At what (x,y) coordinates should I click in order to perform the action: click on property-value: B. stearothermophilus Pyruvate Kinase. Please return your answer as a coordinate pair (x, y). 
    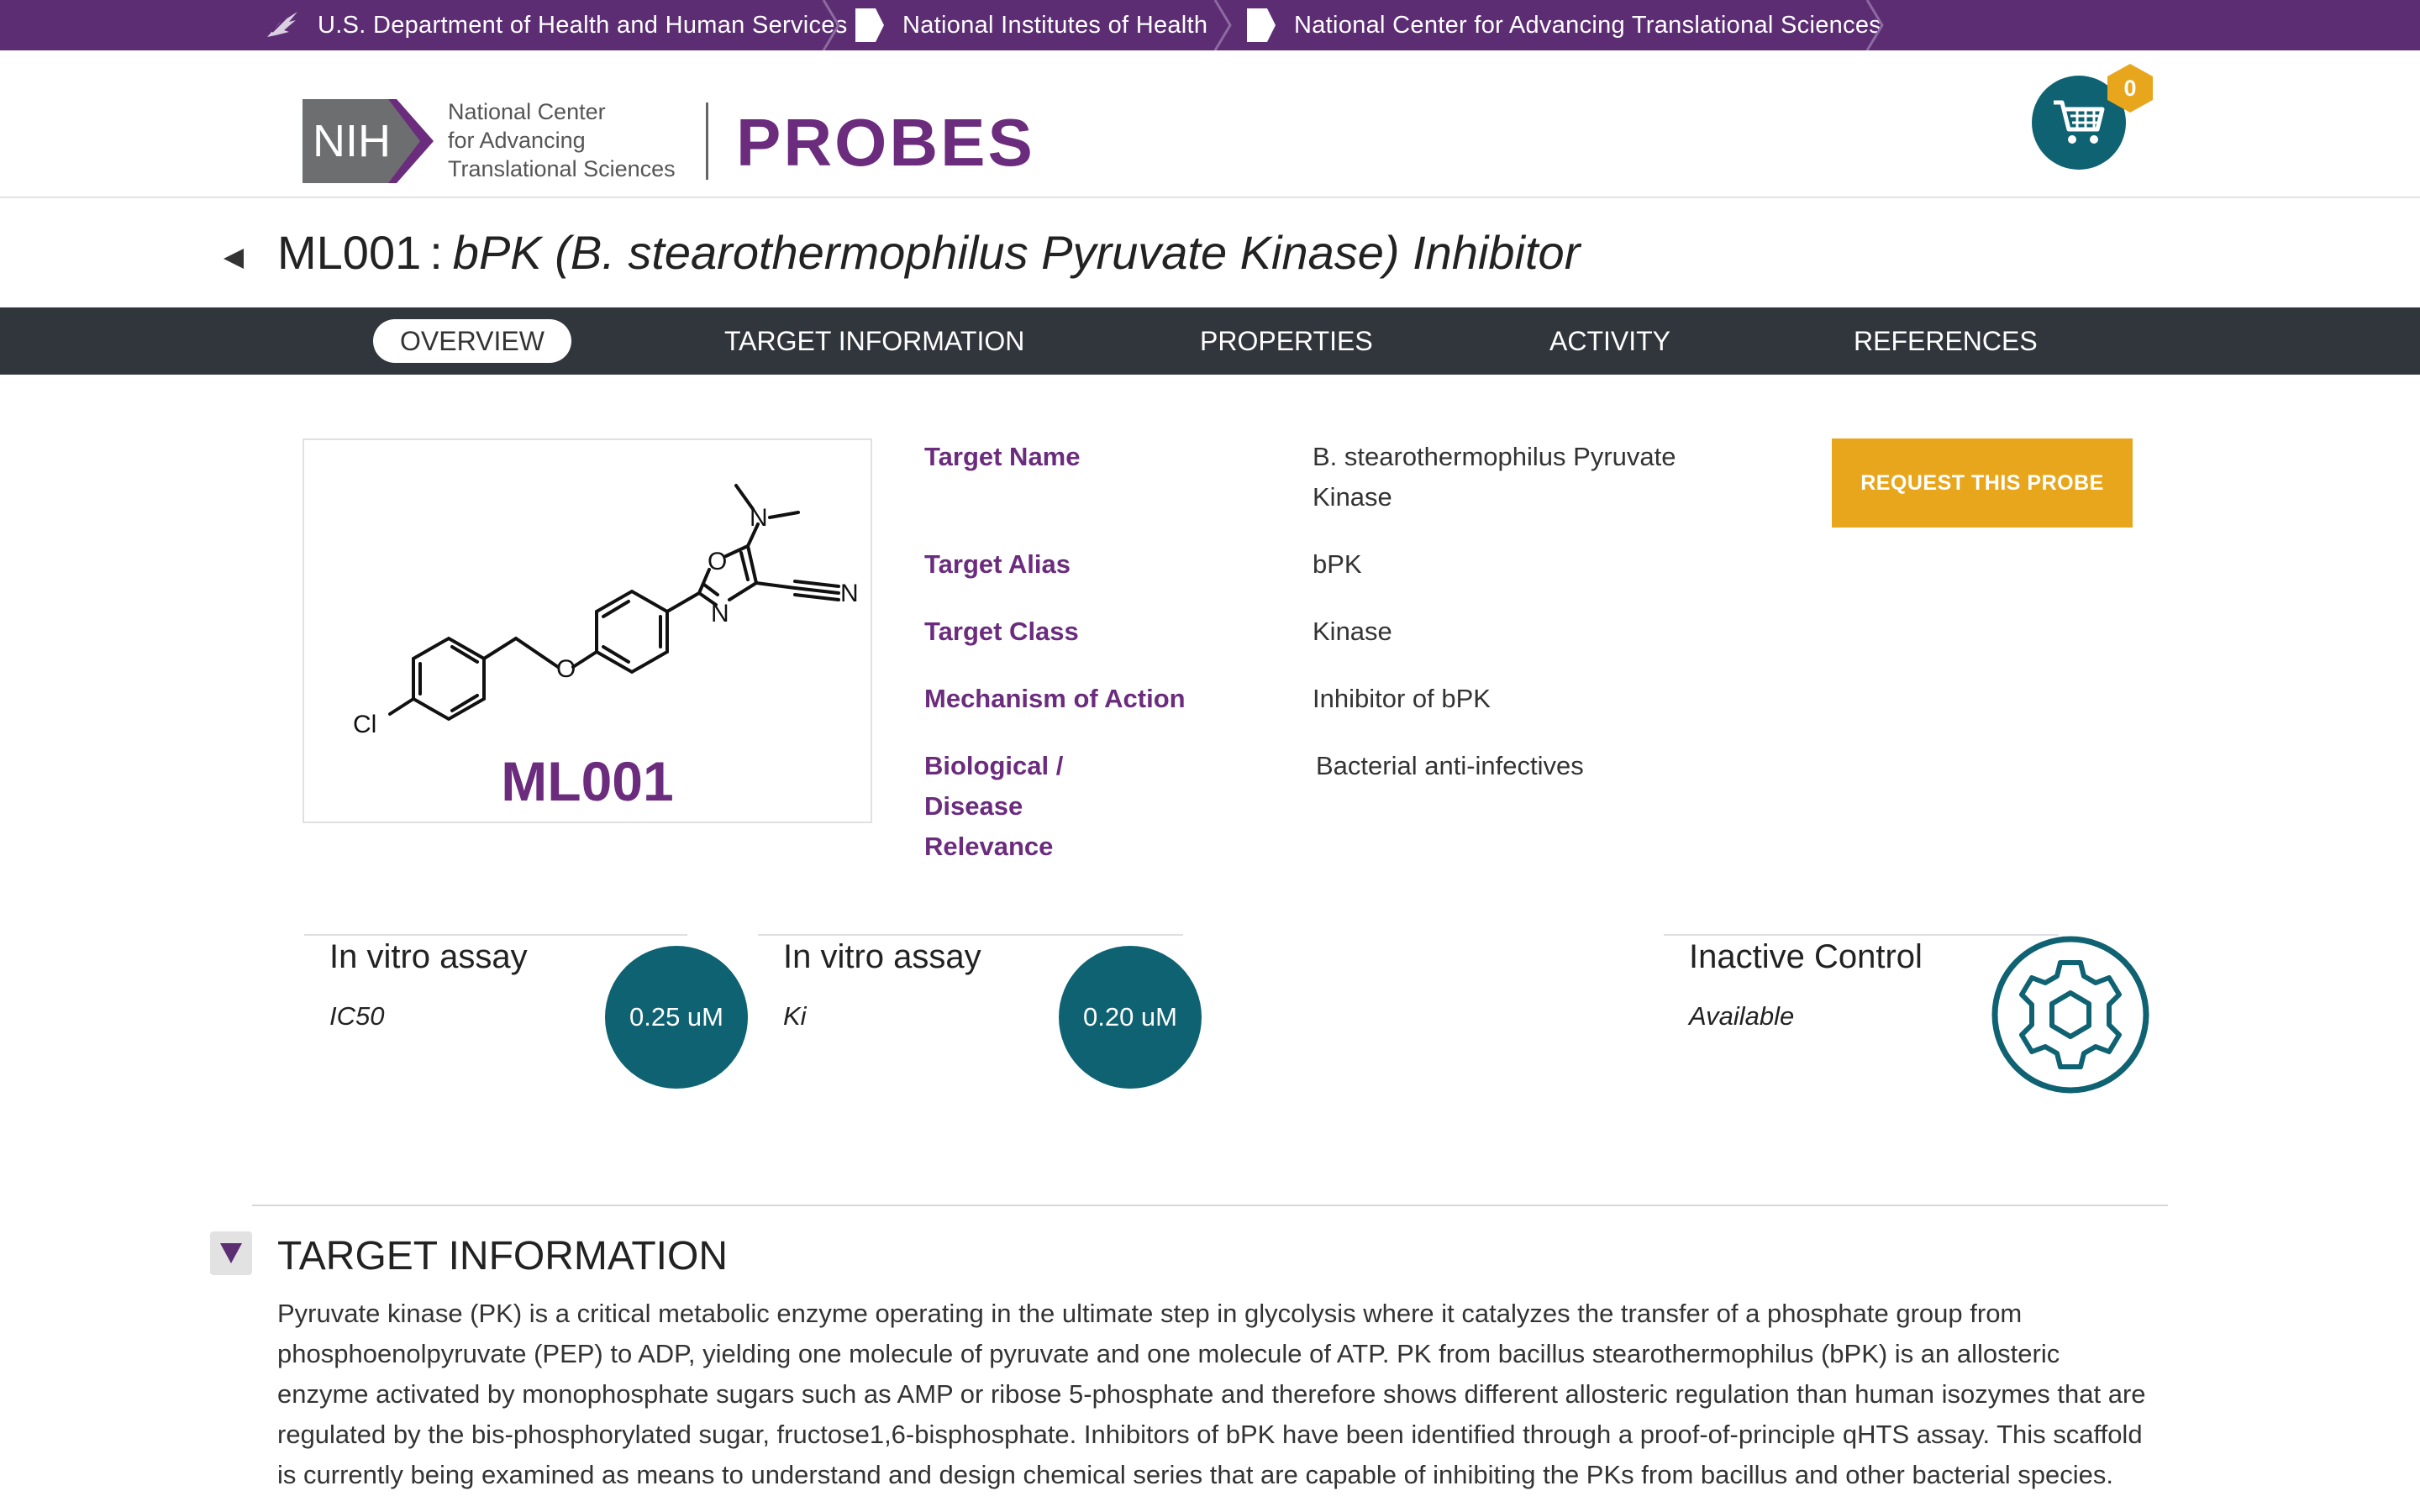
    Looking at the image, I should click on (1495, 477).